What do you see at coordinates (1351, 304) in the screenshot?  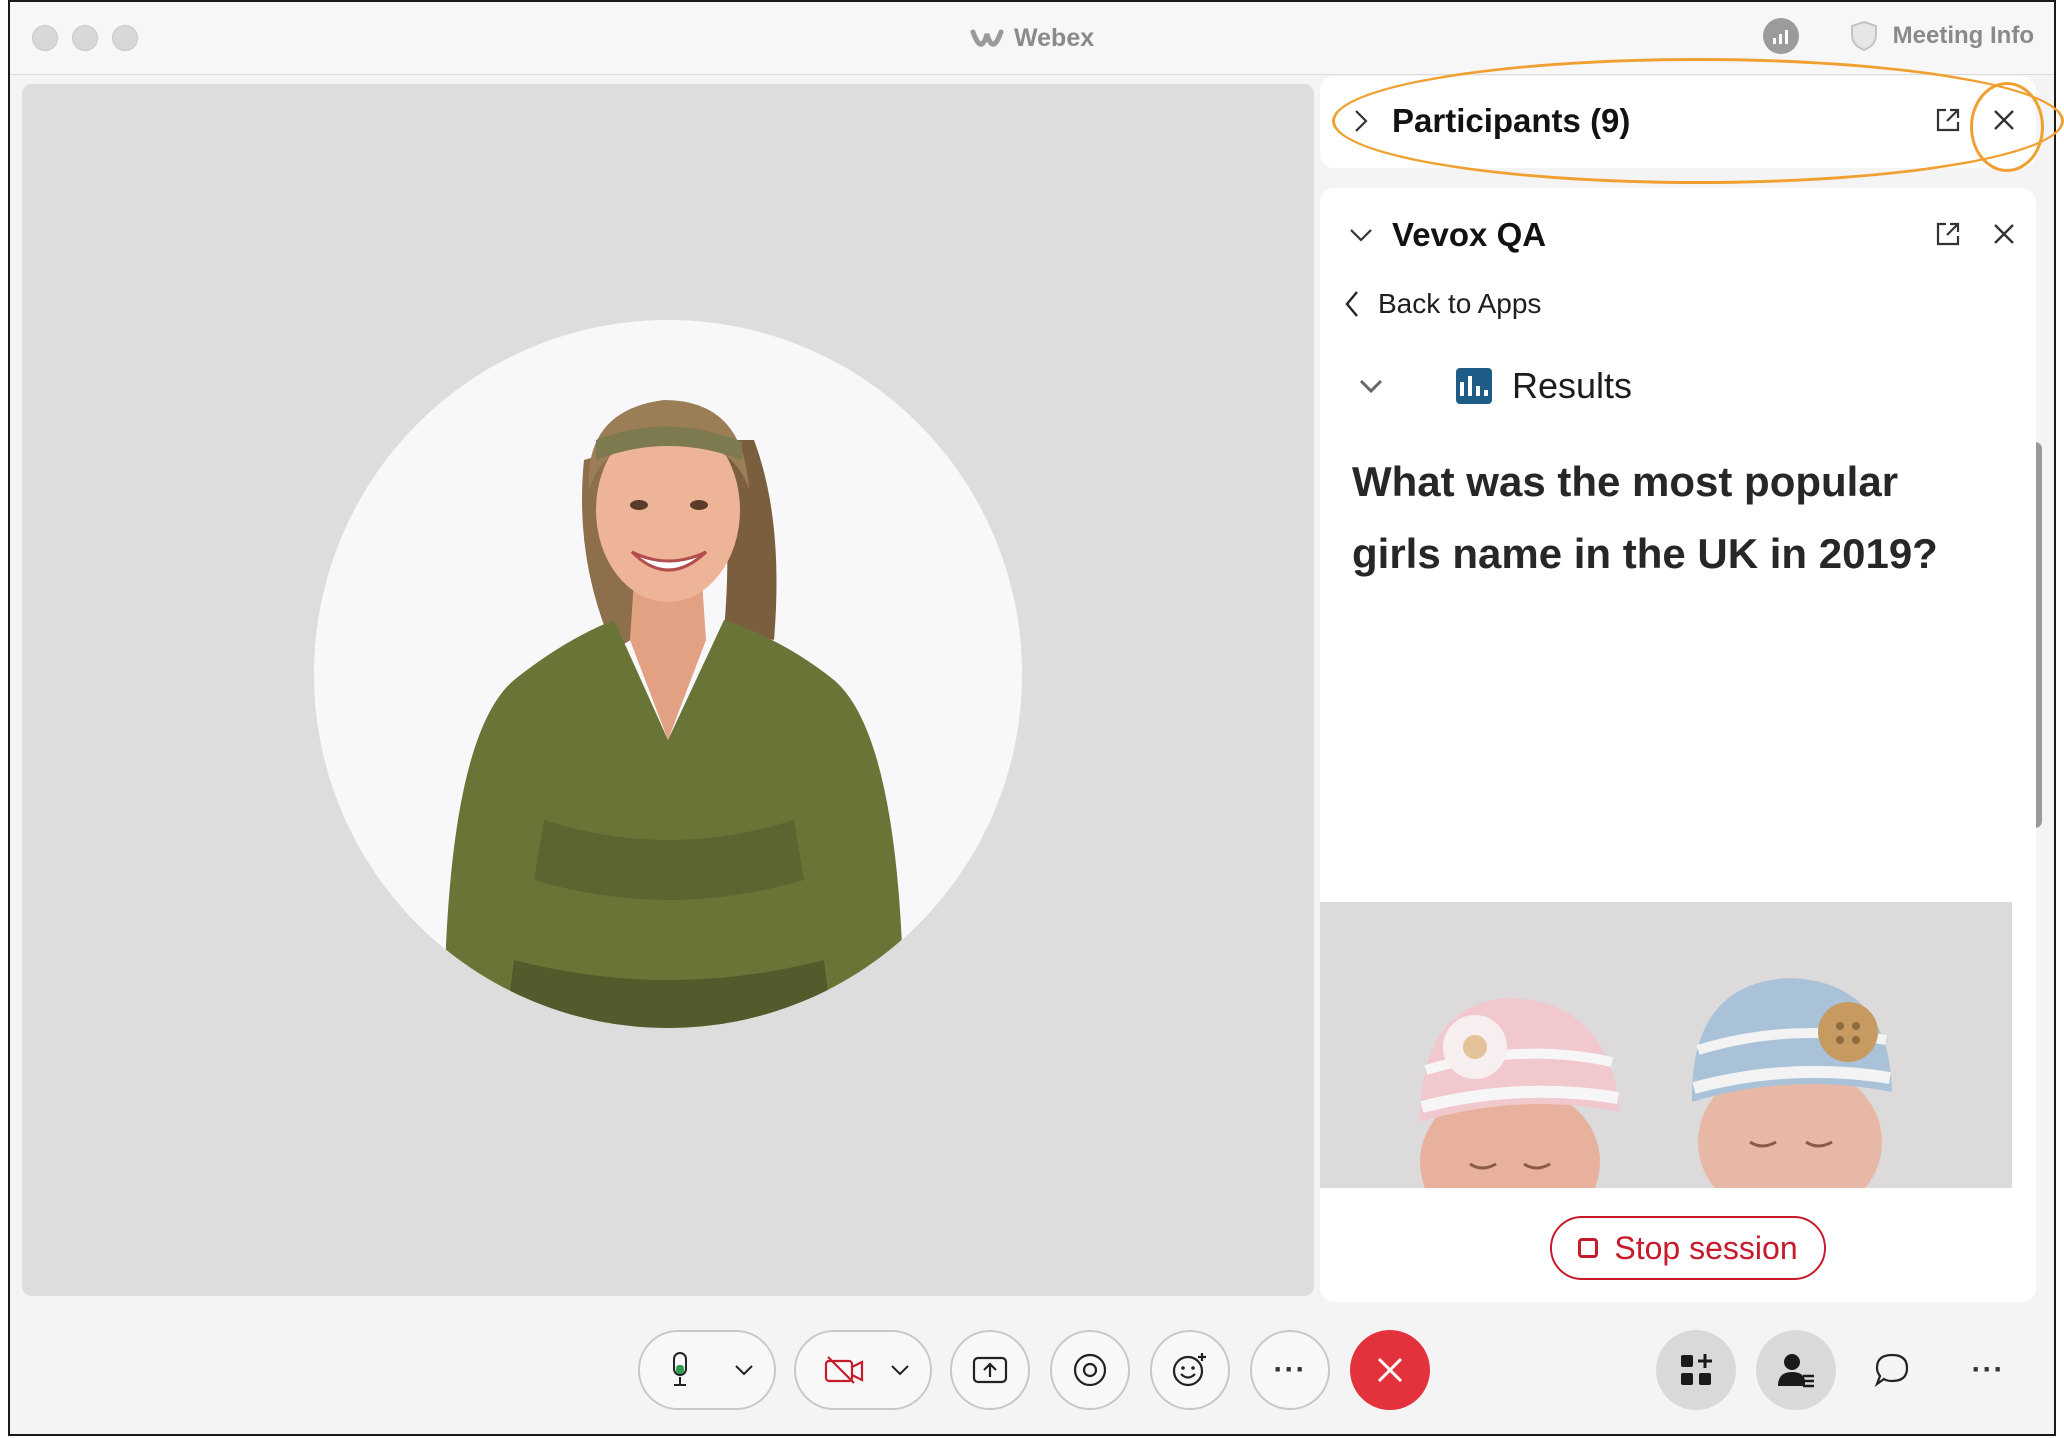 I see `chevron-left-icon` at bounding box center [1351, 304].